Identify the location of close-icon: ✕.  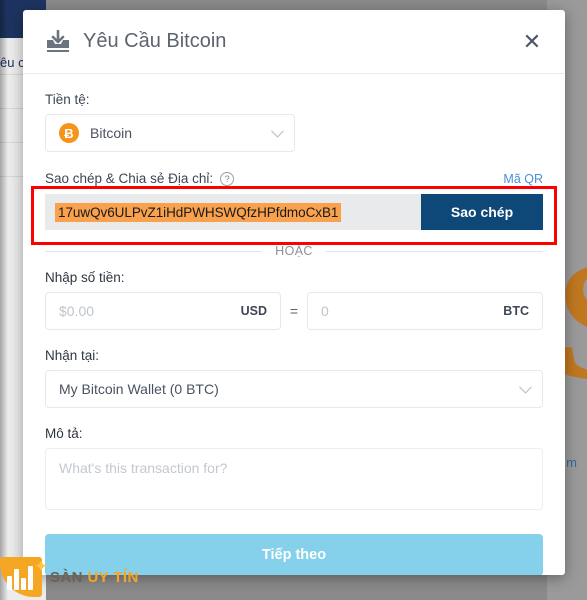
(532, 42).